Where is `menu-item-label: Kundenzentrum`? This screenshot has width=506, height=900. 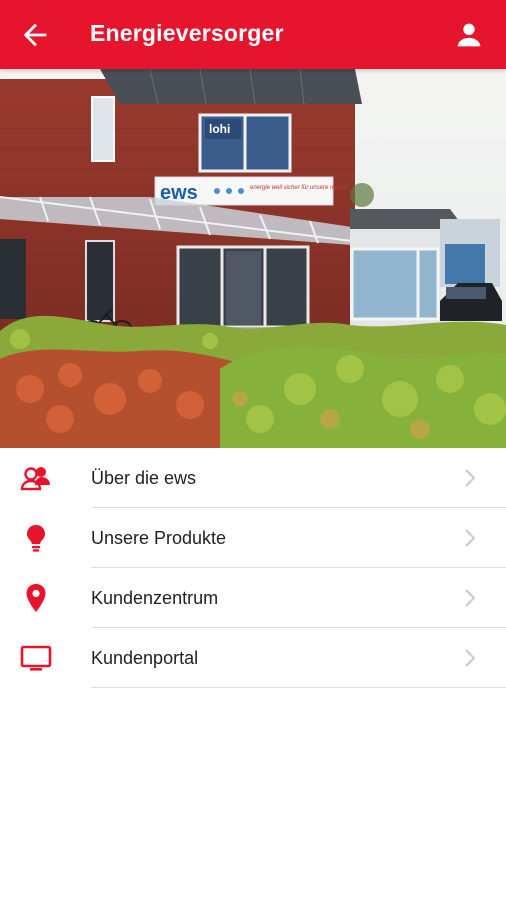 menu-item-label: Kundenzentrum is located at coordinates (155, 598).